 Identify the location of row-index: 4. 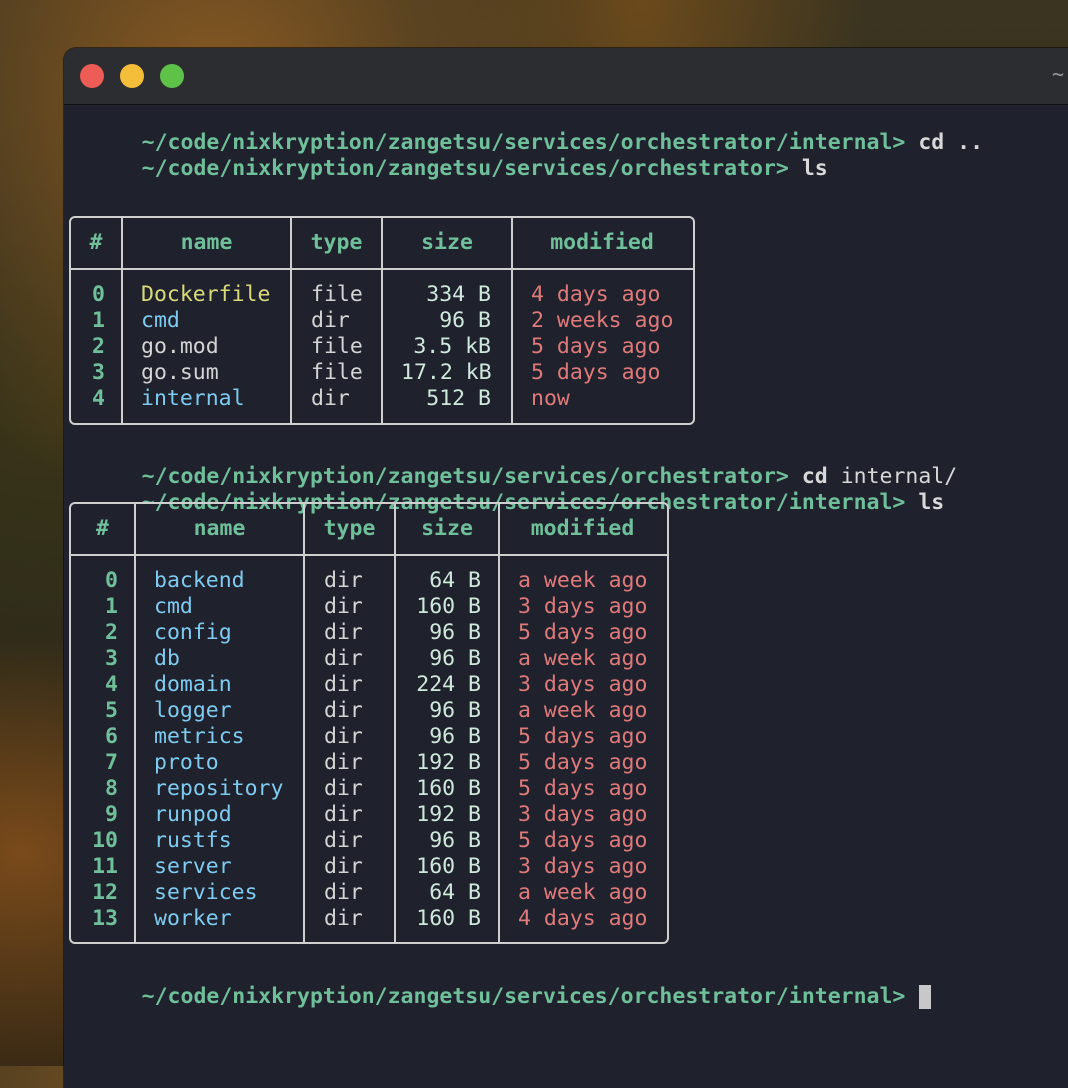
(98, 398).